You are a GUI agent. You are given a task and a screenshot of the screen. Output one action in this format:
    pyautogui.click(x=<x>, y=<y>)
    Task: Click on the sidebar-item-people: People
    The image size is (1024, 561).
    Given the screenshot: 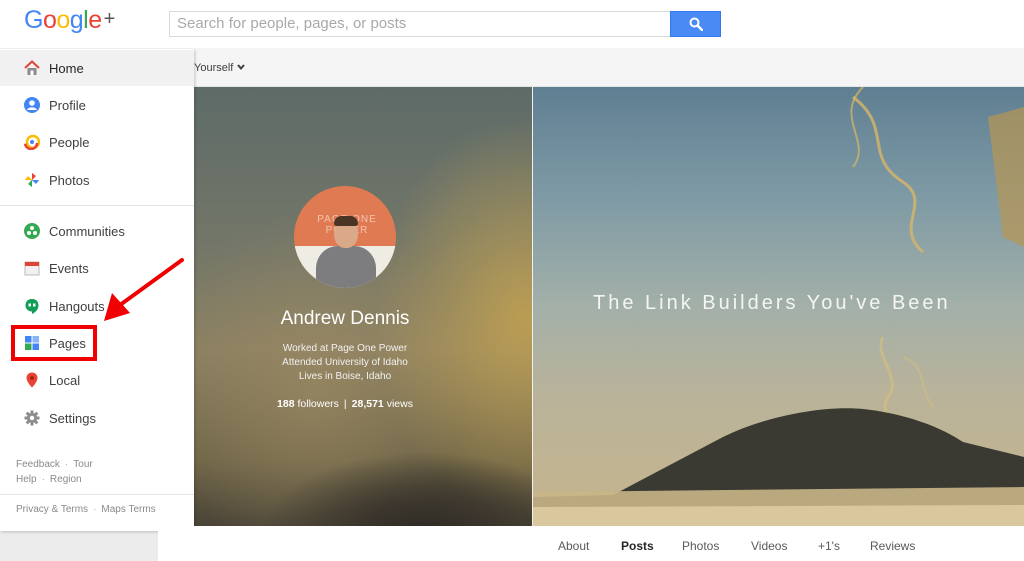 What is the action you would take?
    pyautogui.click(x=97, y=142)
    